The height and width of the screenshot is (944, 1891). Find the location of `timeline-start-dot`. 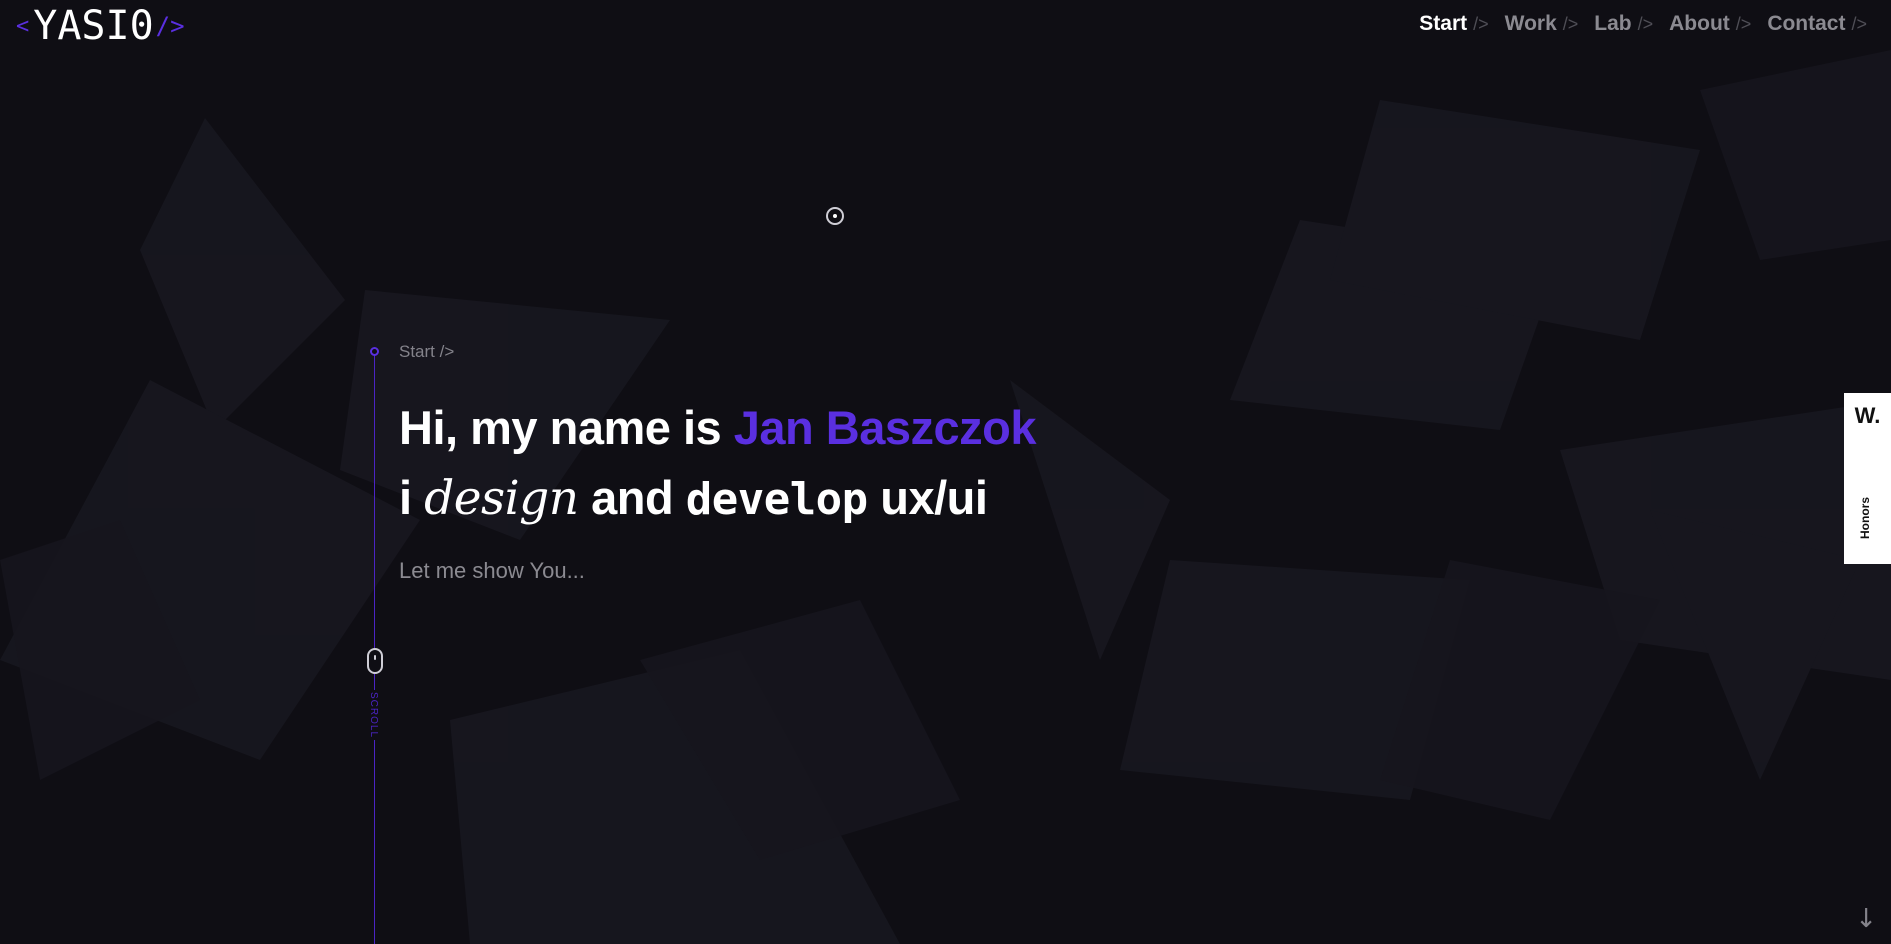

timeline-start-dot is located at coordinates (374, 351).